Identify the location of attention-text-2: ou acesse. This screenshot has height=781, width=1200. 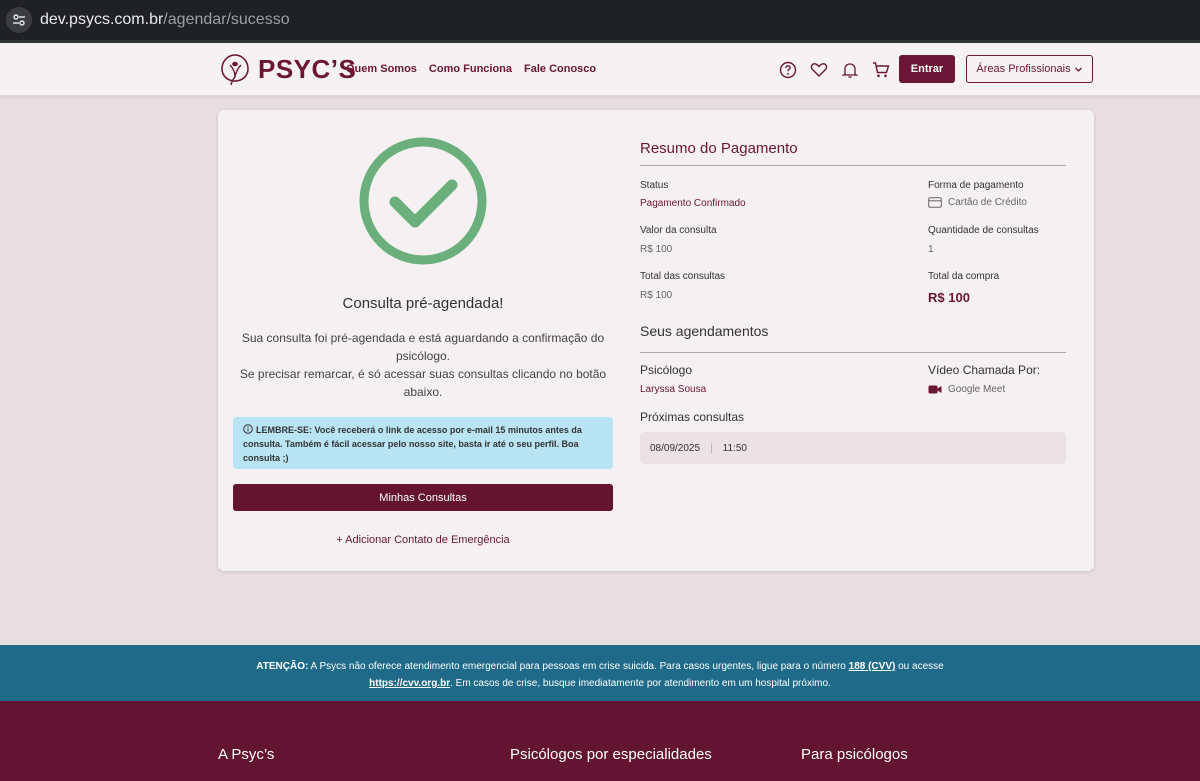
(919, 666).